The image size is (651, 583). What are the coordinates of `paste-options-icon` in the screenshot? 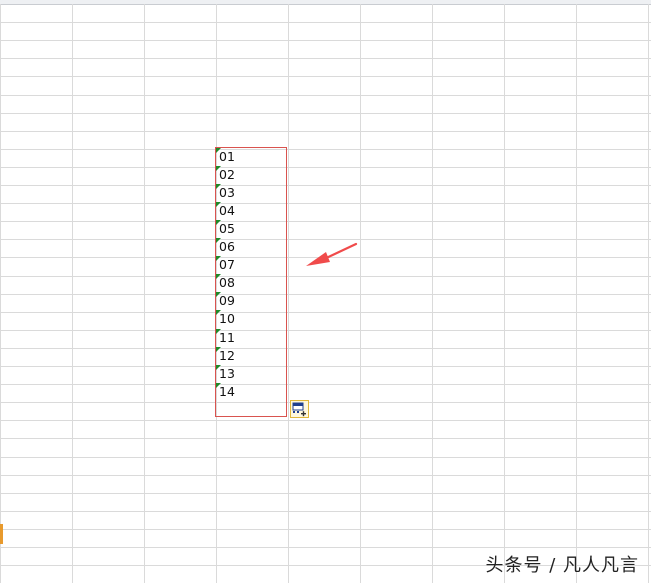 It's located at (299, 409).